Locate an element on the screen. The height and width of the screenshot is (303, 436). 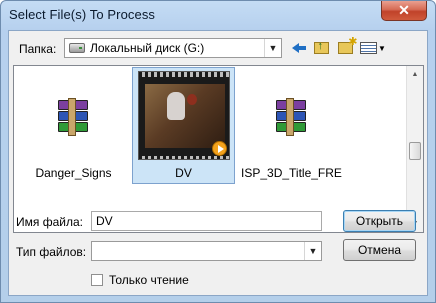
file-name: DV is located at coordinates (183, 173).